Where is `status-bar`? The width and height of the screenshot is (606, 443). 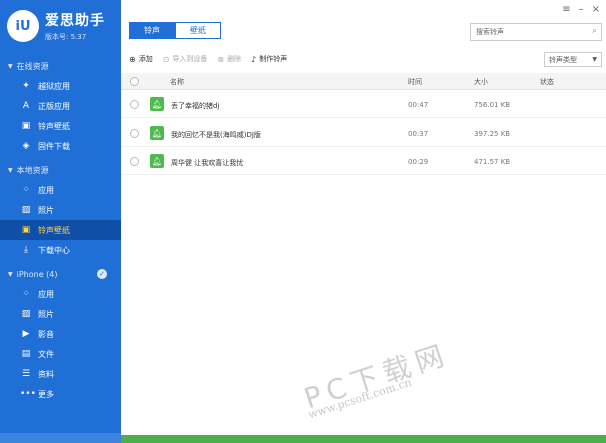
status-bar is located at coordinates (363, 439).